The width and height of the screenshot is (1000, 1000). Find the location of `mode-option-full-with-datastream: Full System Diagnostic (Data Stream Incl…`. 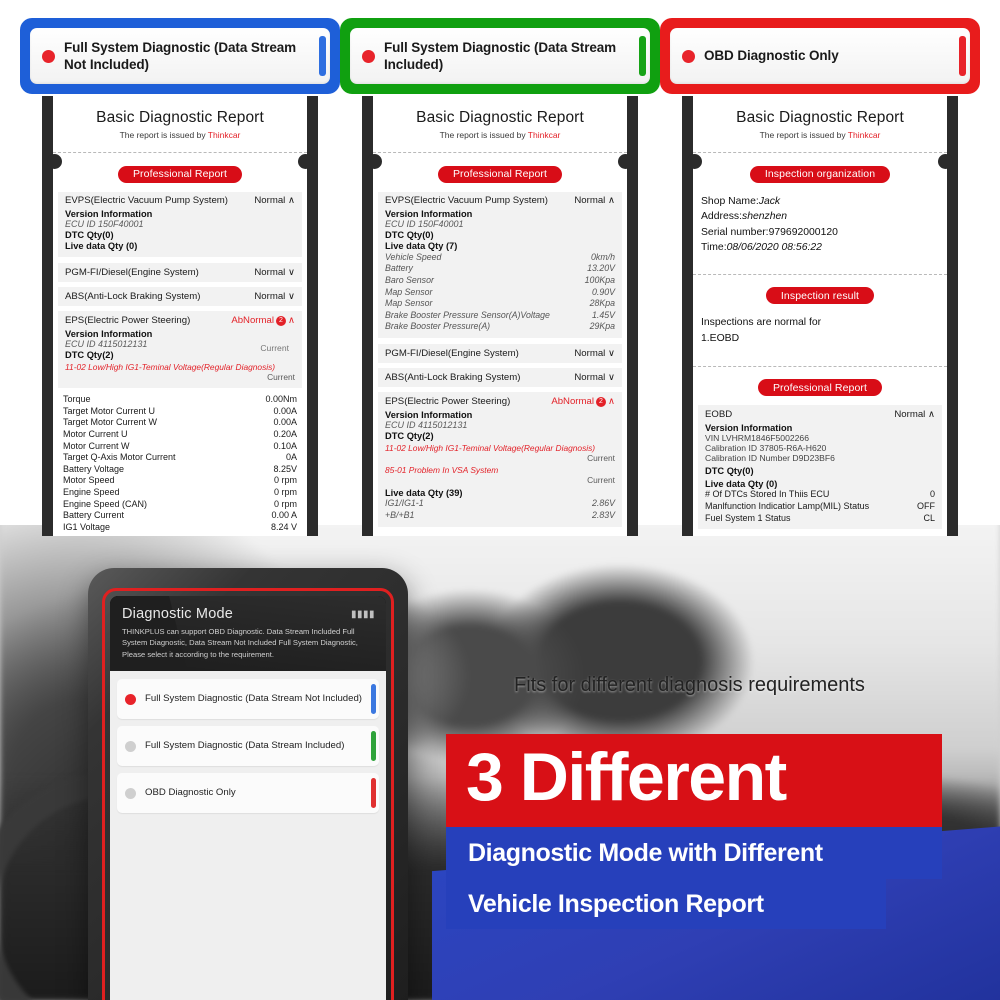

mode-option-full-with-datastream: Full System Diagnostic (Data Stream Incl… is located at coordinates (248, 746).